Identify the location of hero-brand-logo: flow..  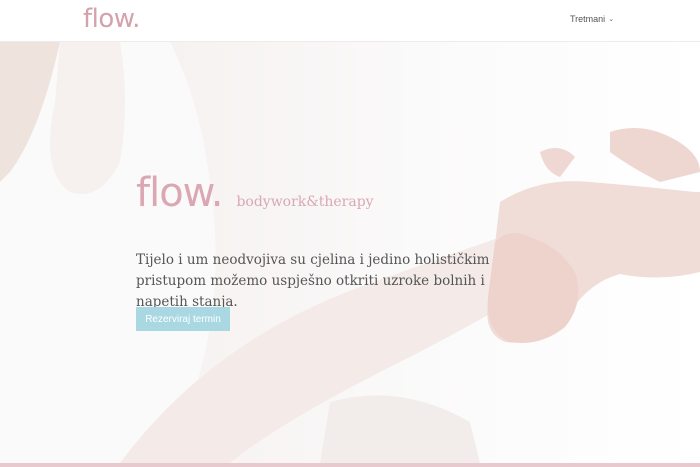
(179, 193).